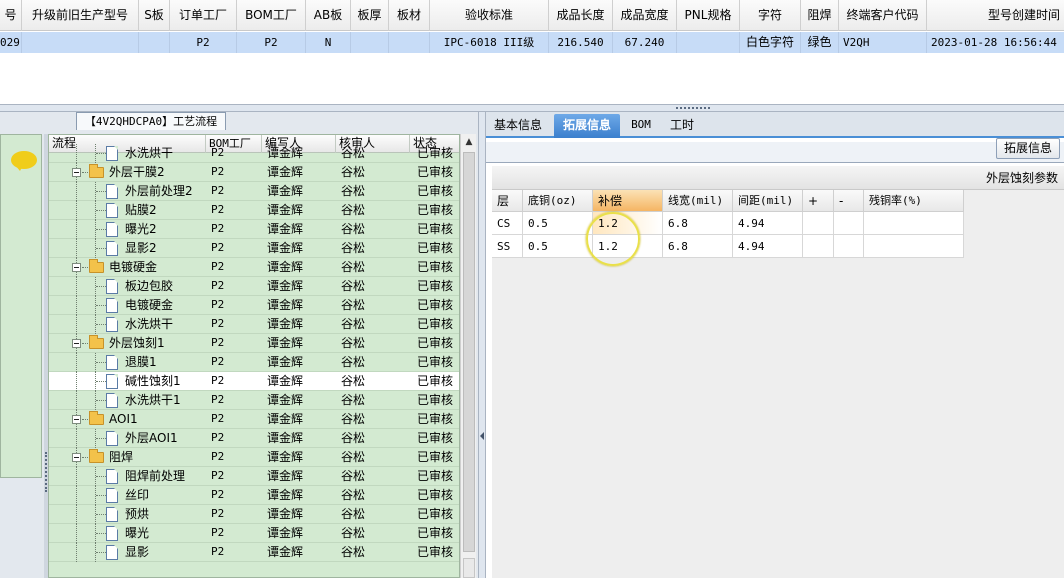 This screenshot has height=578, width=1064. Describe the element at coordinates (587, 126) in the screenshot. I see `tab-extended-info: 拓展信息` at that location.